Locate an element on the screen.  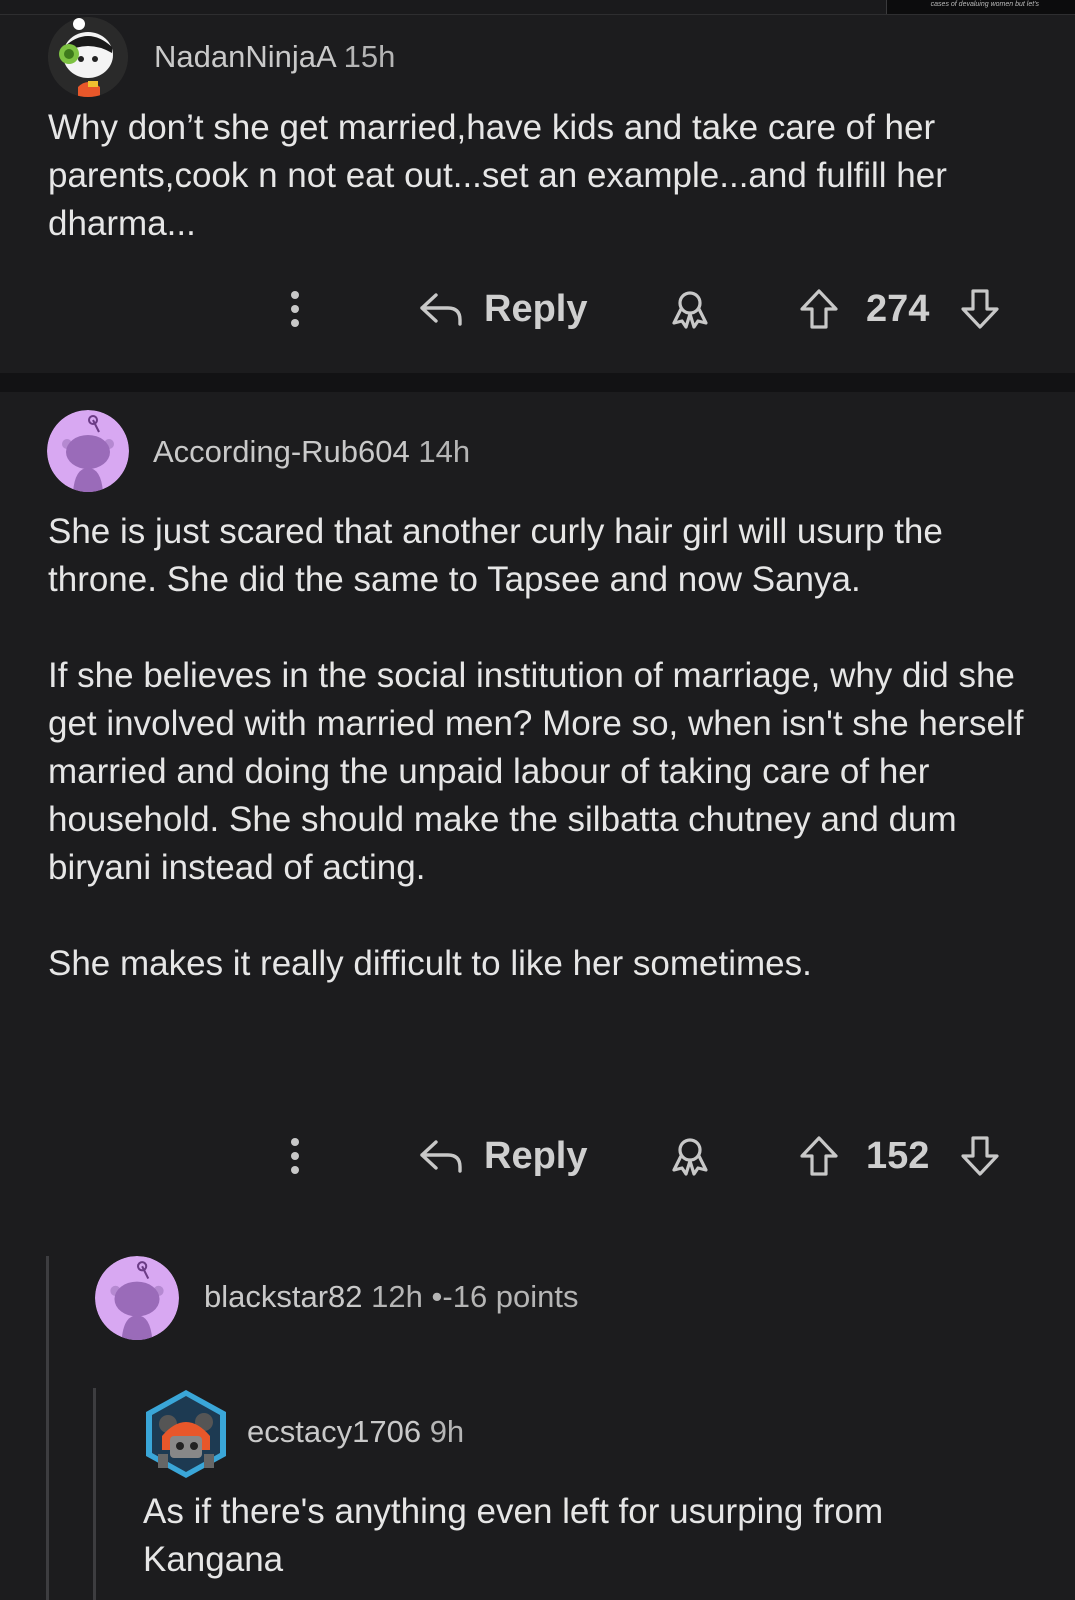
vote-score: 274 is located at coordinates (898, 308).